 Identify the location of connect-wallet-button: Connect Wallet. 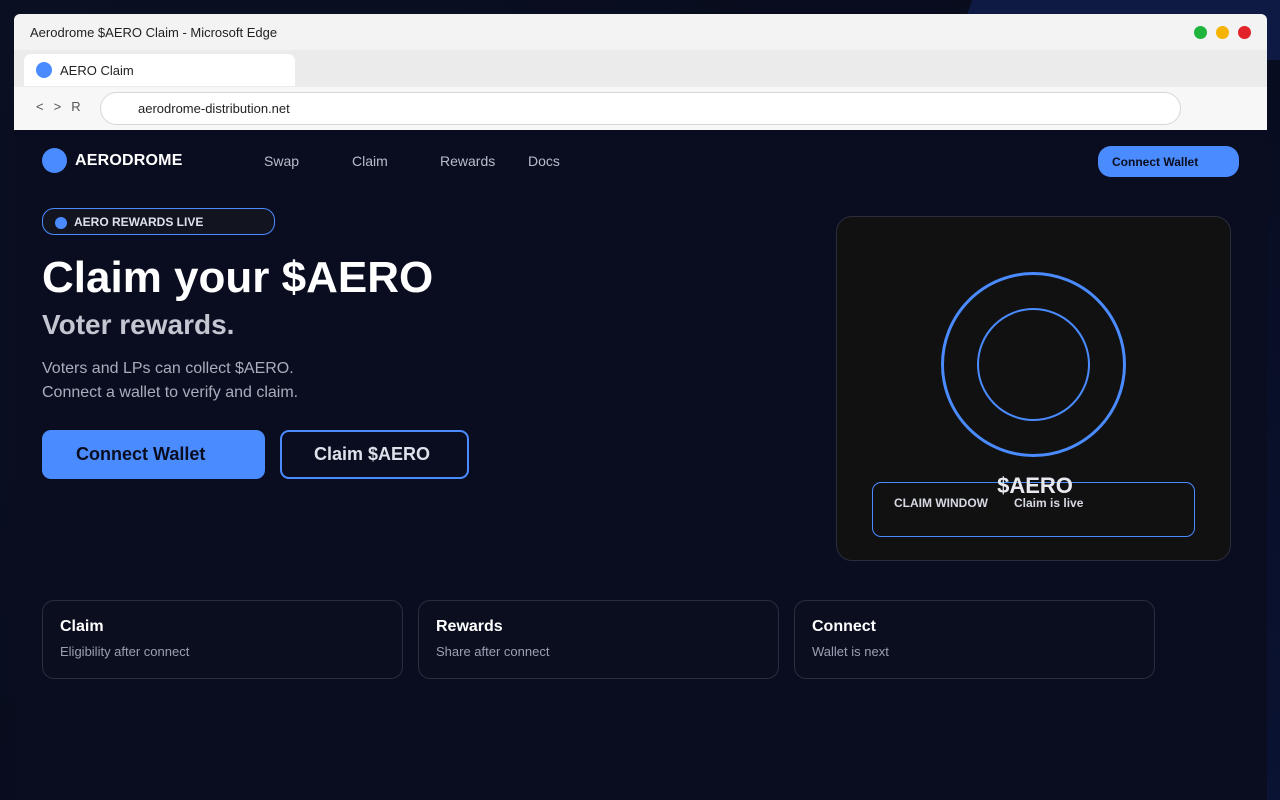
(153, 454).